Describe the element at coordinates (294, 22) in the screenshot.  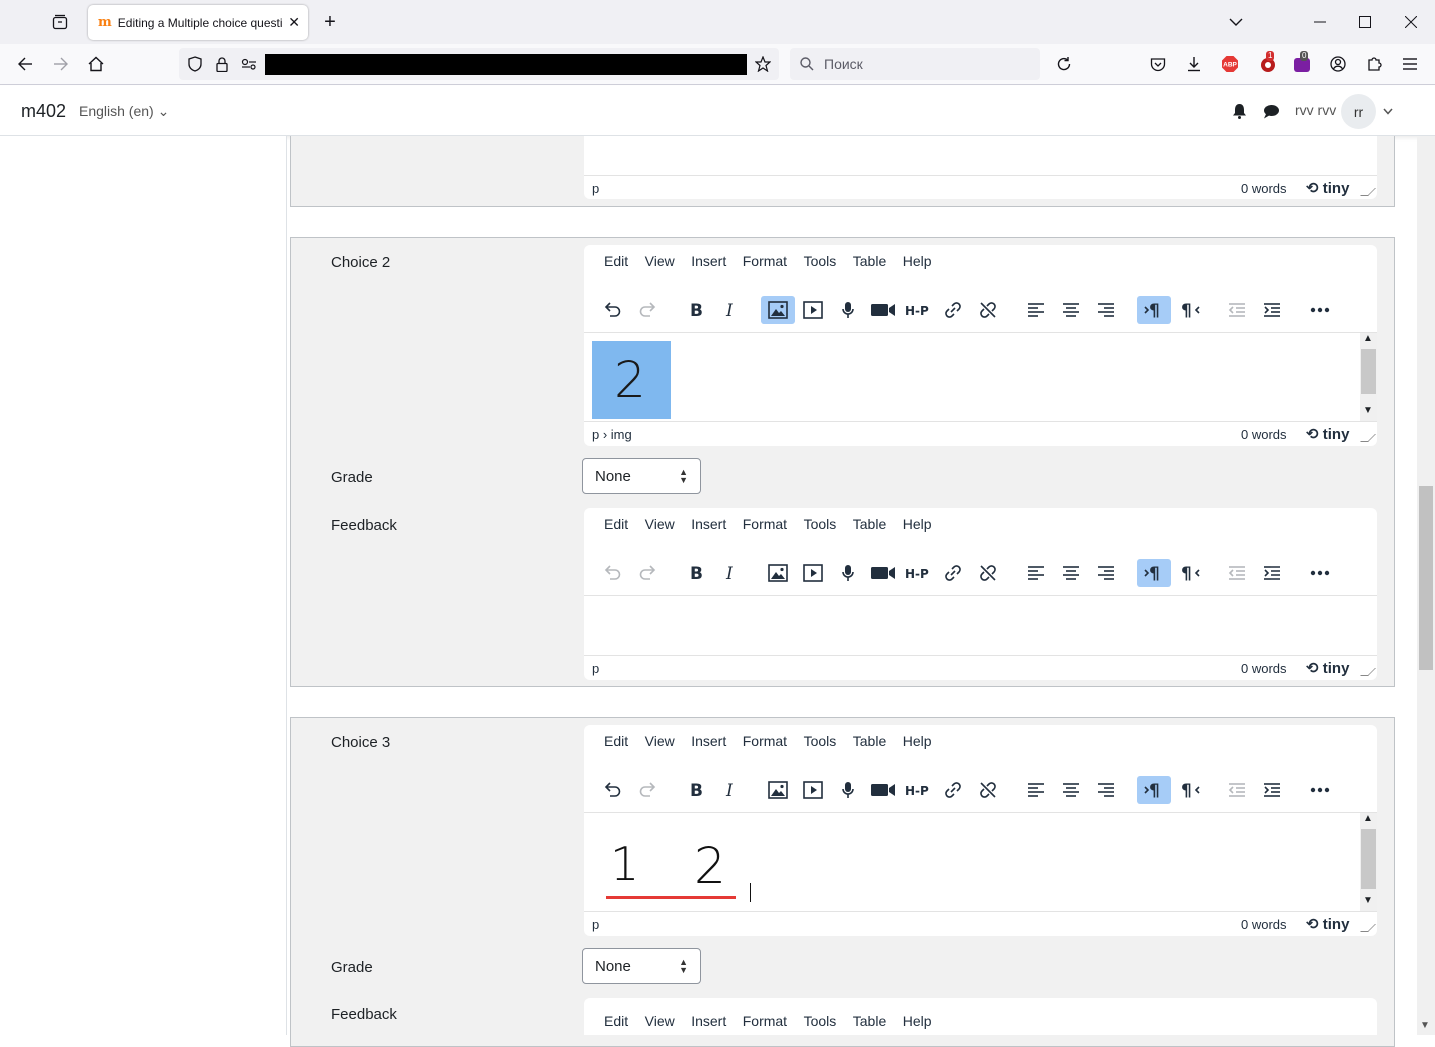
I see `close-tab-icon: ✕` at that location.